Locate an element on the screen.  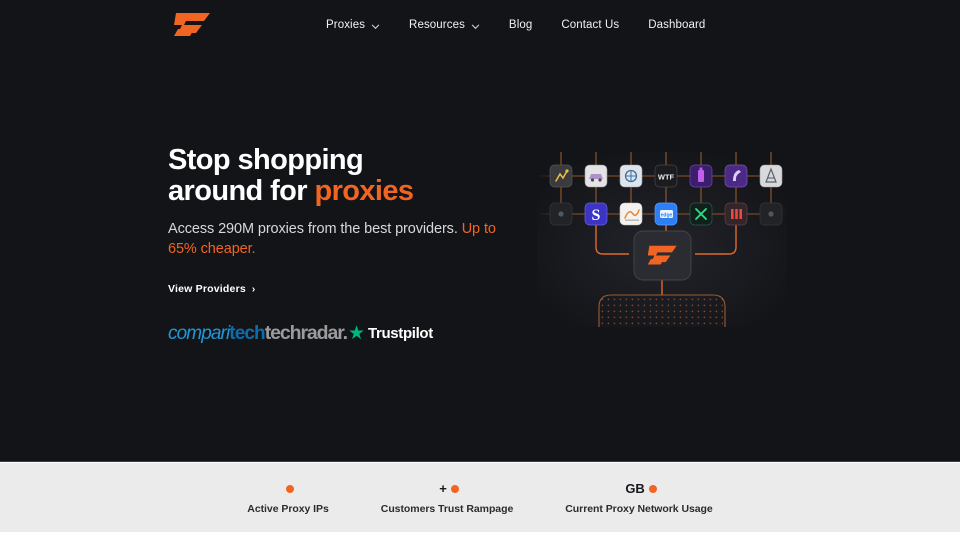
tile-purple-bottle-icon is located at coordinates (701, 176).